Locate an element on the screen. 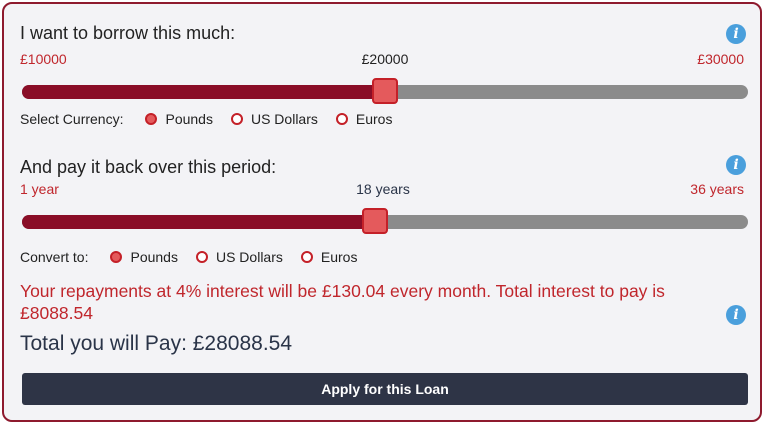 Image resolution: width=768 pixels, height=428 pixels. borrow-min-label: £10000 is located at coordinates (43, 59).